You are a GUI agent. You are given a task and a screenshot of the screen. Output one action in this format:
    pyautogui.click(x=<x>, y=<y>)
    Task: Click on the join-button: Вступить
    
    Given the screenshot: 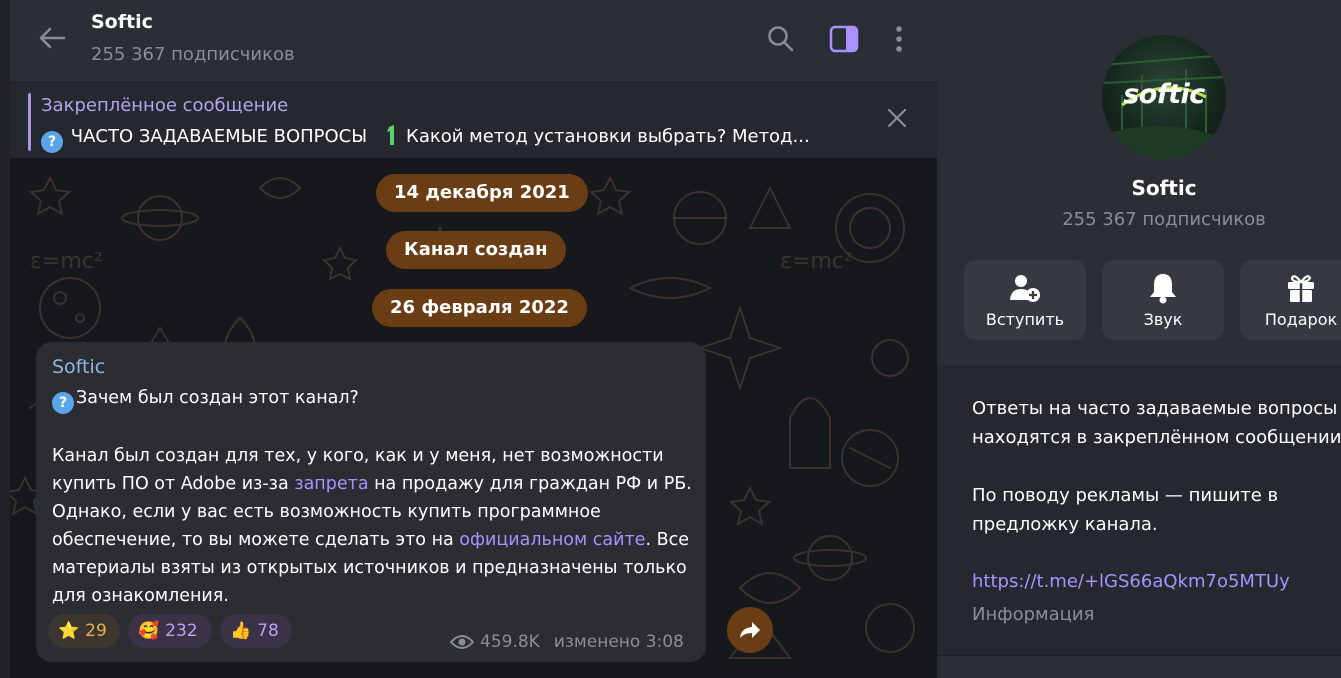 What is the action you would take?
    pyautogui.click(x=1025, y=300)
    